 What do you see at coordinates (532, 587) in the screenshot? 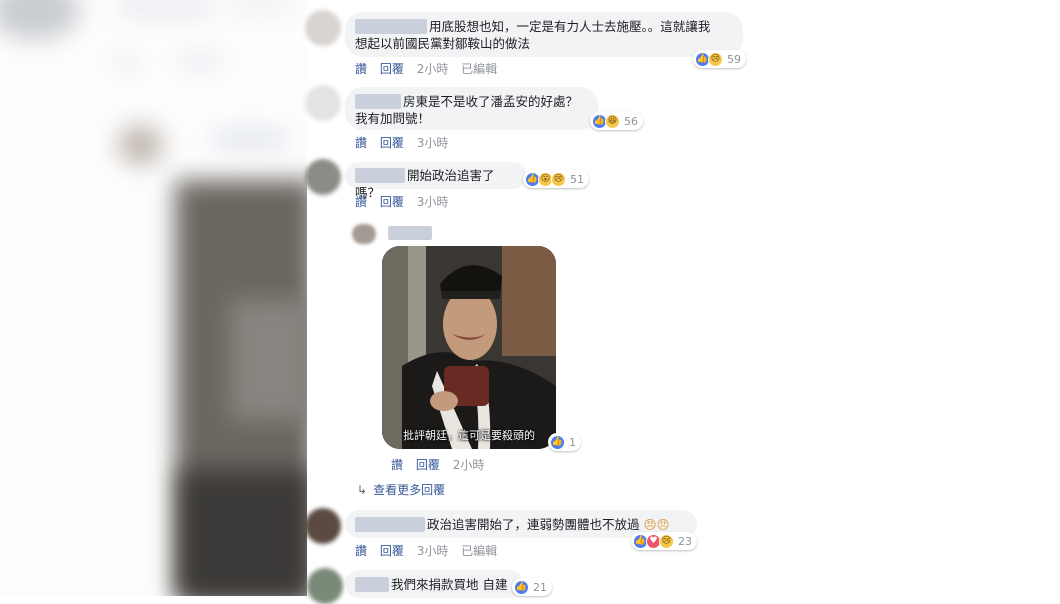
I see `reaction-summary: 👍 21` at bounding box center [532, 587].